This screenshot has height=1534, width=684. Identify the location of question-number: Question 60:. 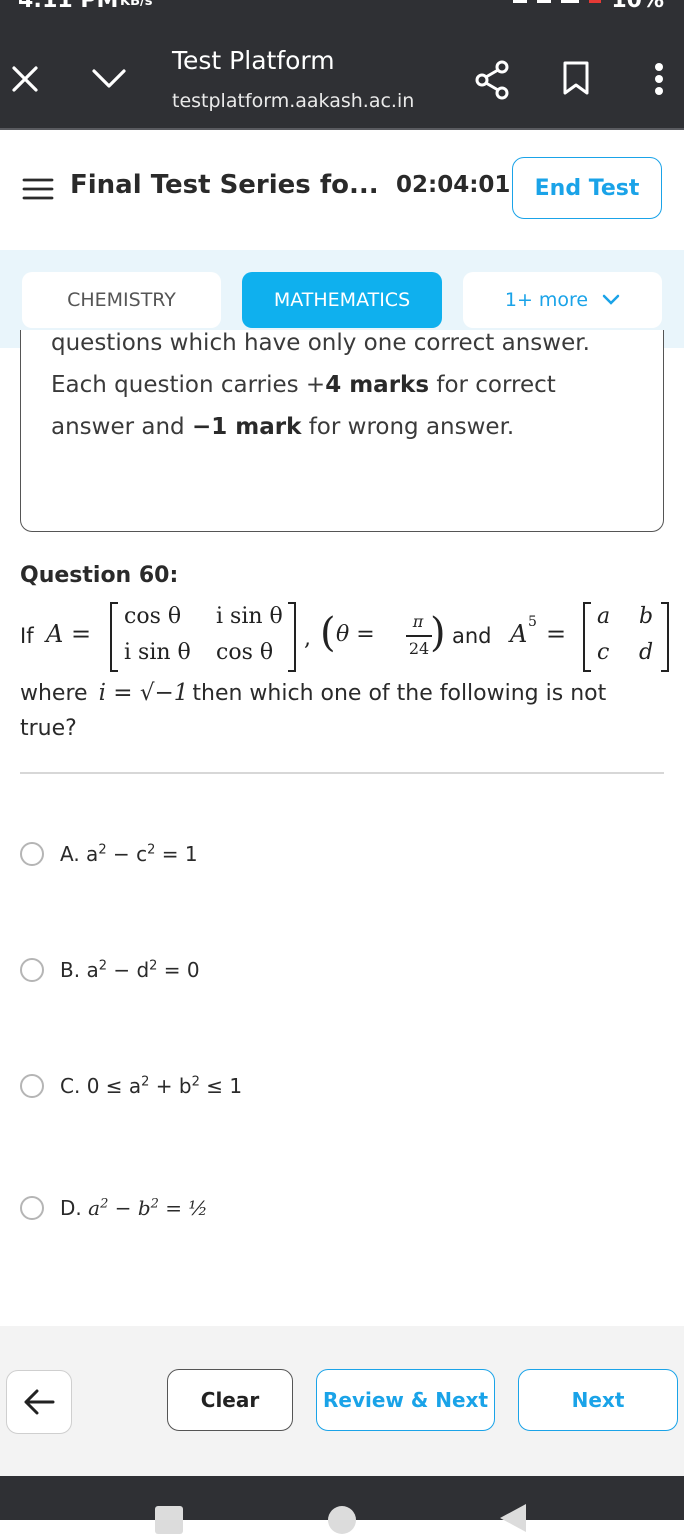
(99, 575).